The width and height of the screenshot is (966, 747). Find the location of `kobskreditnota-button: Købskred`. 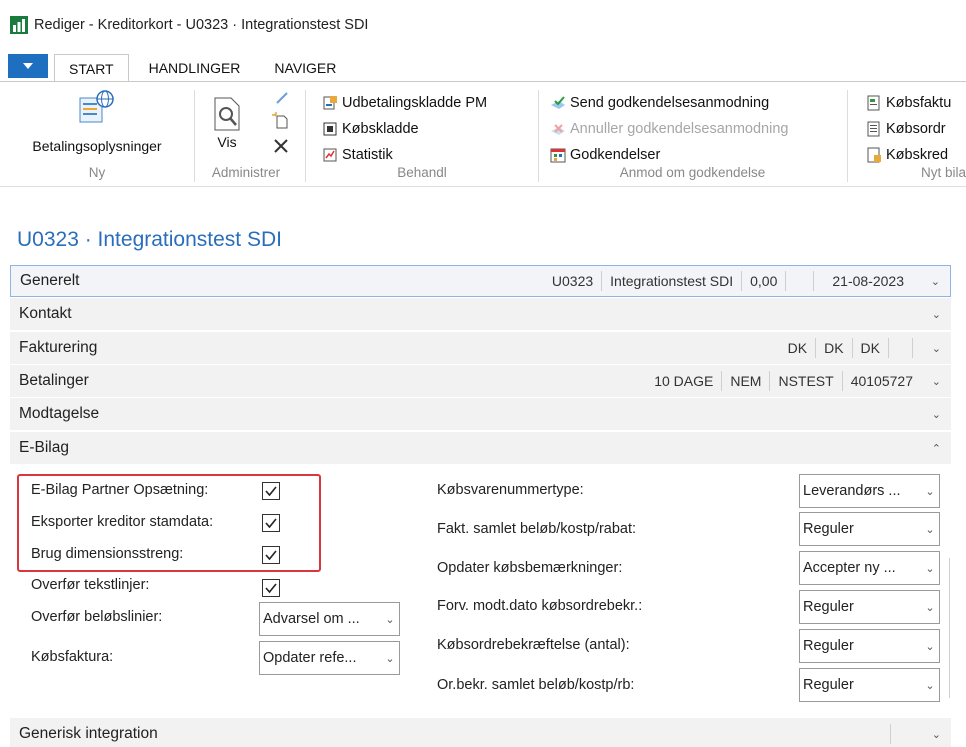

kobskreditnota-button: Købskred is located at coordinates (907, 155).